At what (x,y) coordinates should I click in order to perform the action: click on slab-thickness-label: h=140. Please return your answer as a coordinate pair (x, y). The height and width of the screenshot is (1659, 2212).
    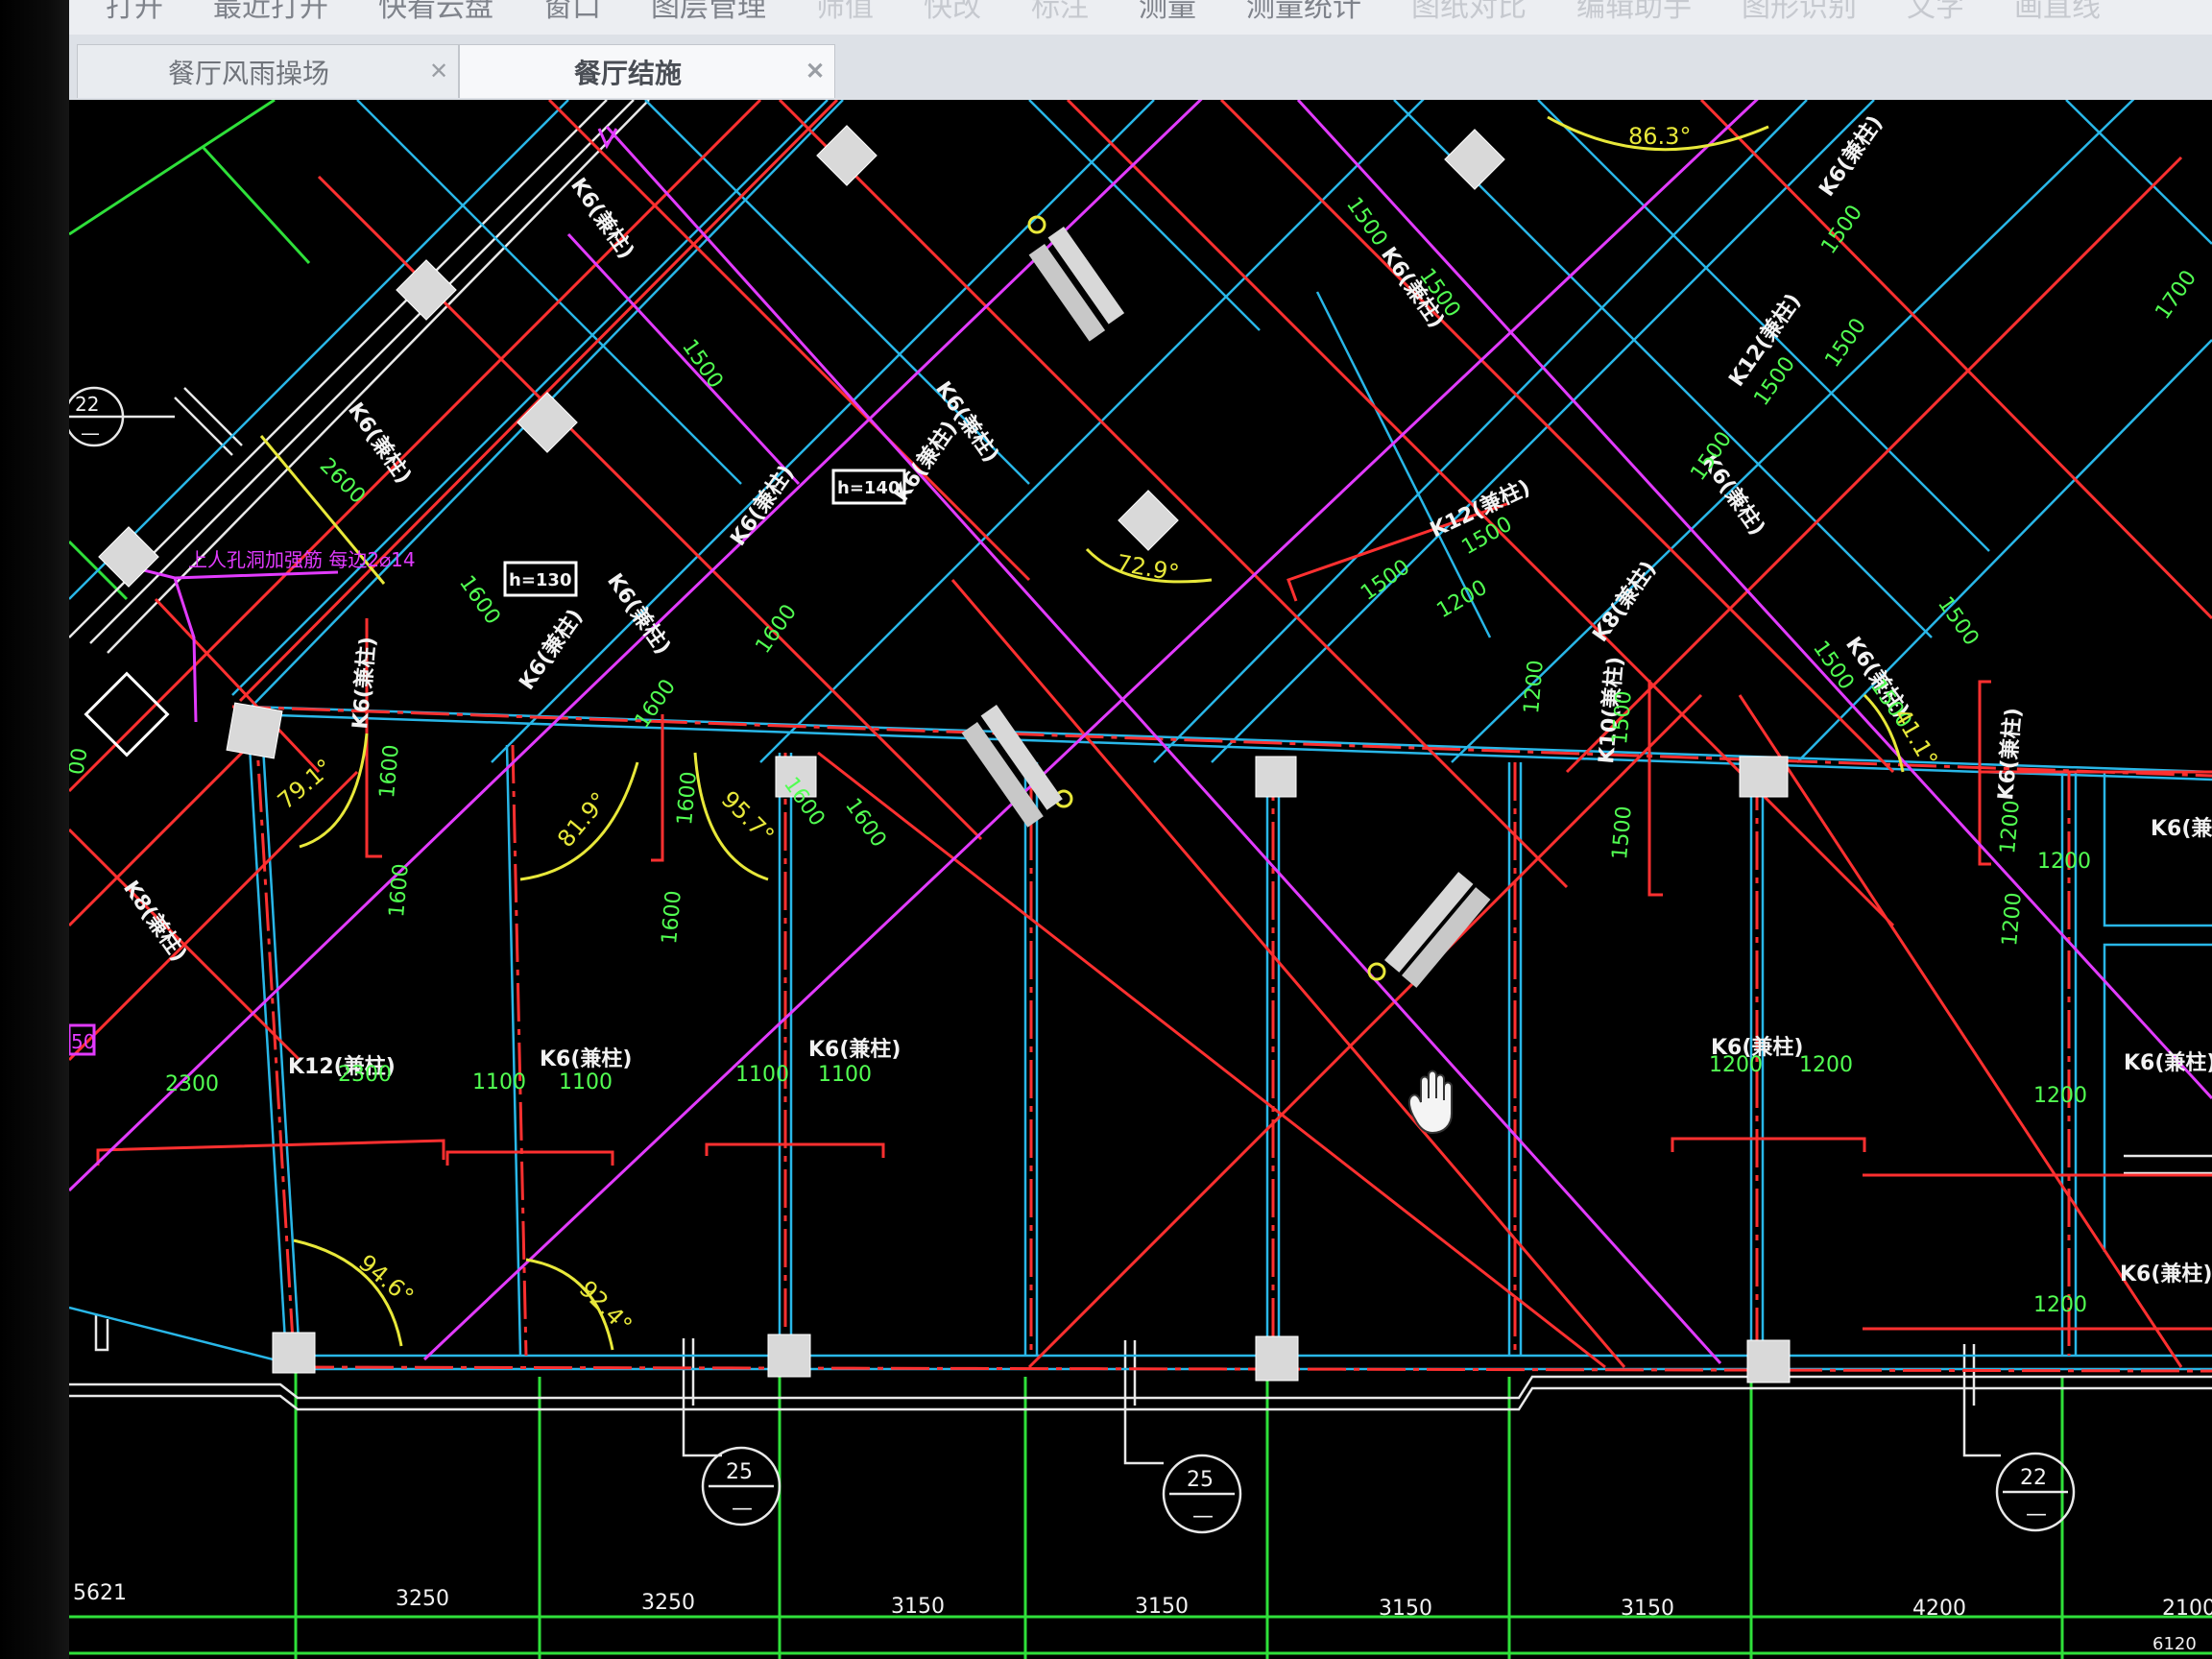
    Looking at the image, I should click on (868, 488).